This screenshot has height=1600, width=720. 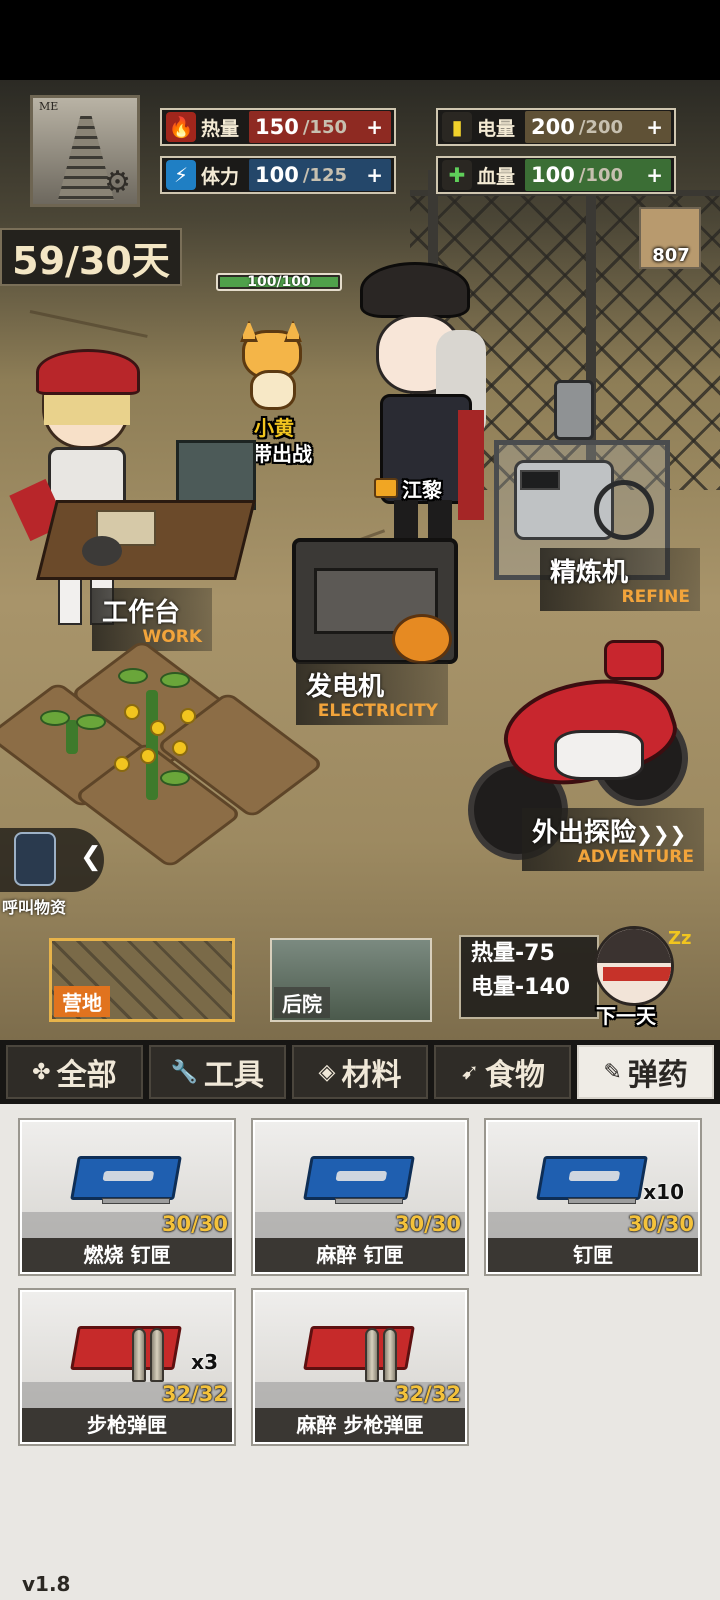 I want to click on tab-tools: 🔧 工具, so click(x=217, y=1072).